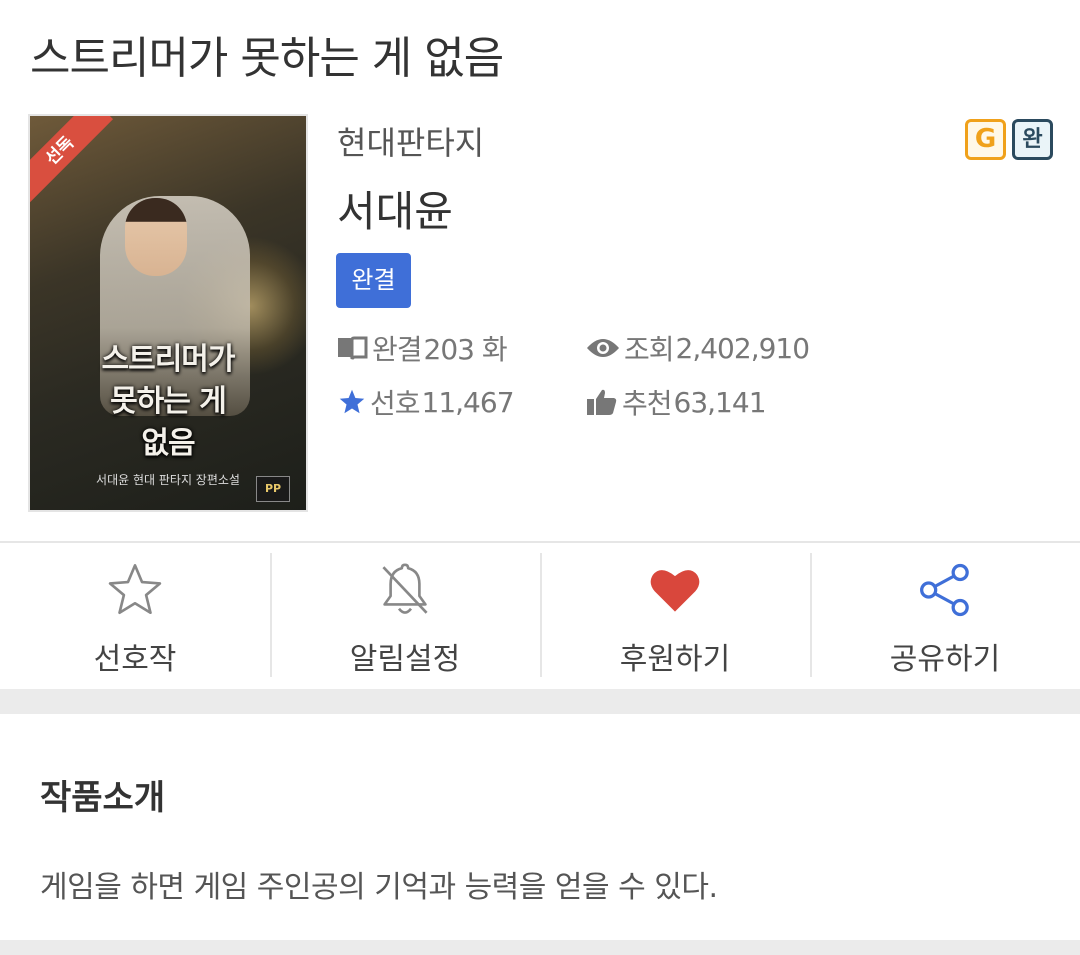 This screenshot has width=1080, height=955. What do you see at coordinates (273, 489) in the screenshot?
I see `publisher-logo: PP` at bounding box center [273, 489].